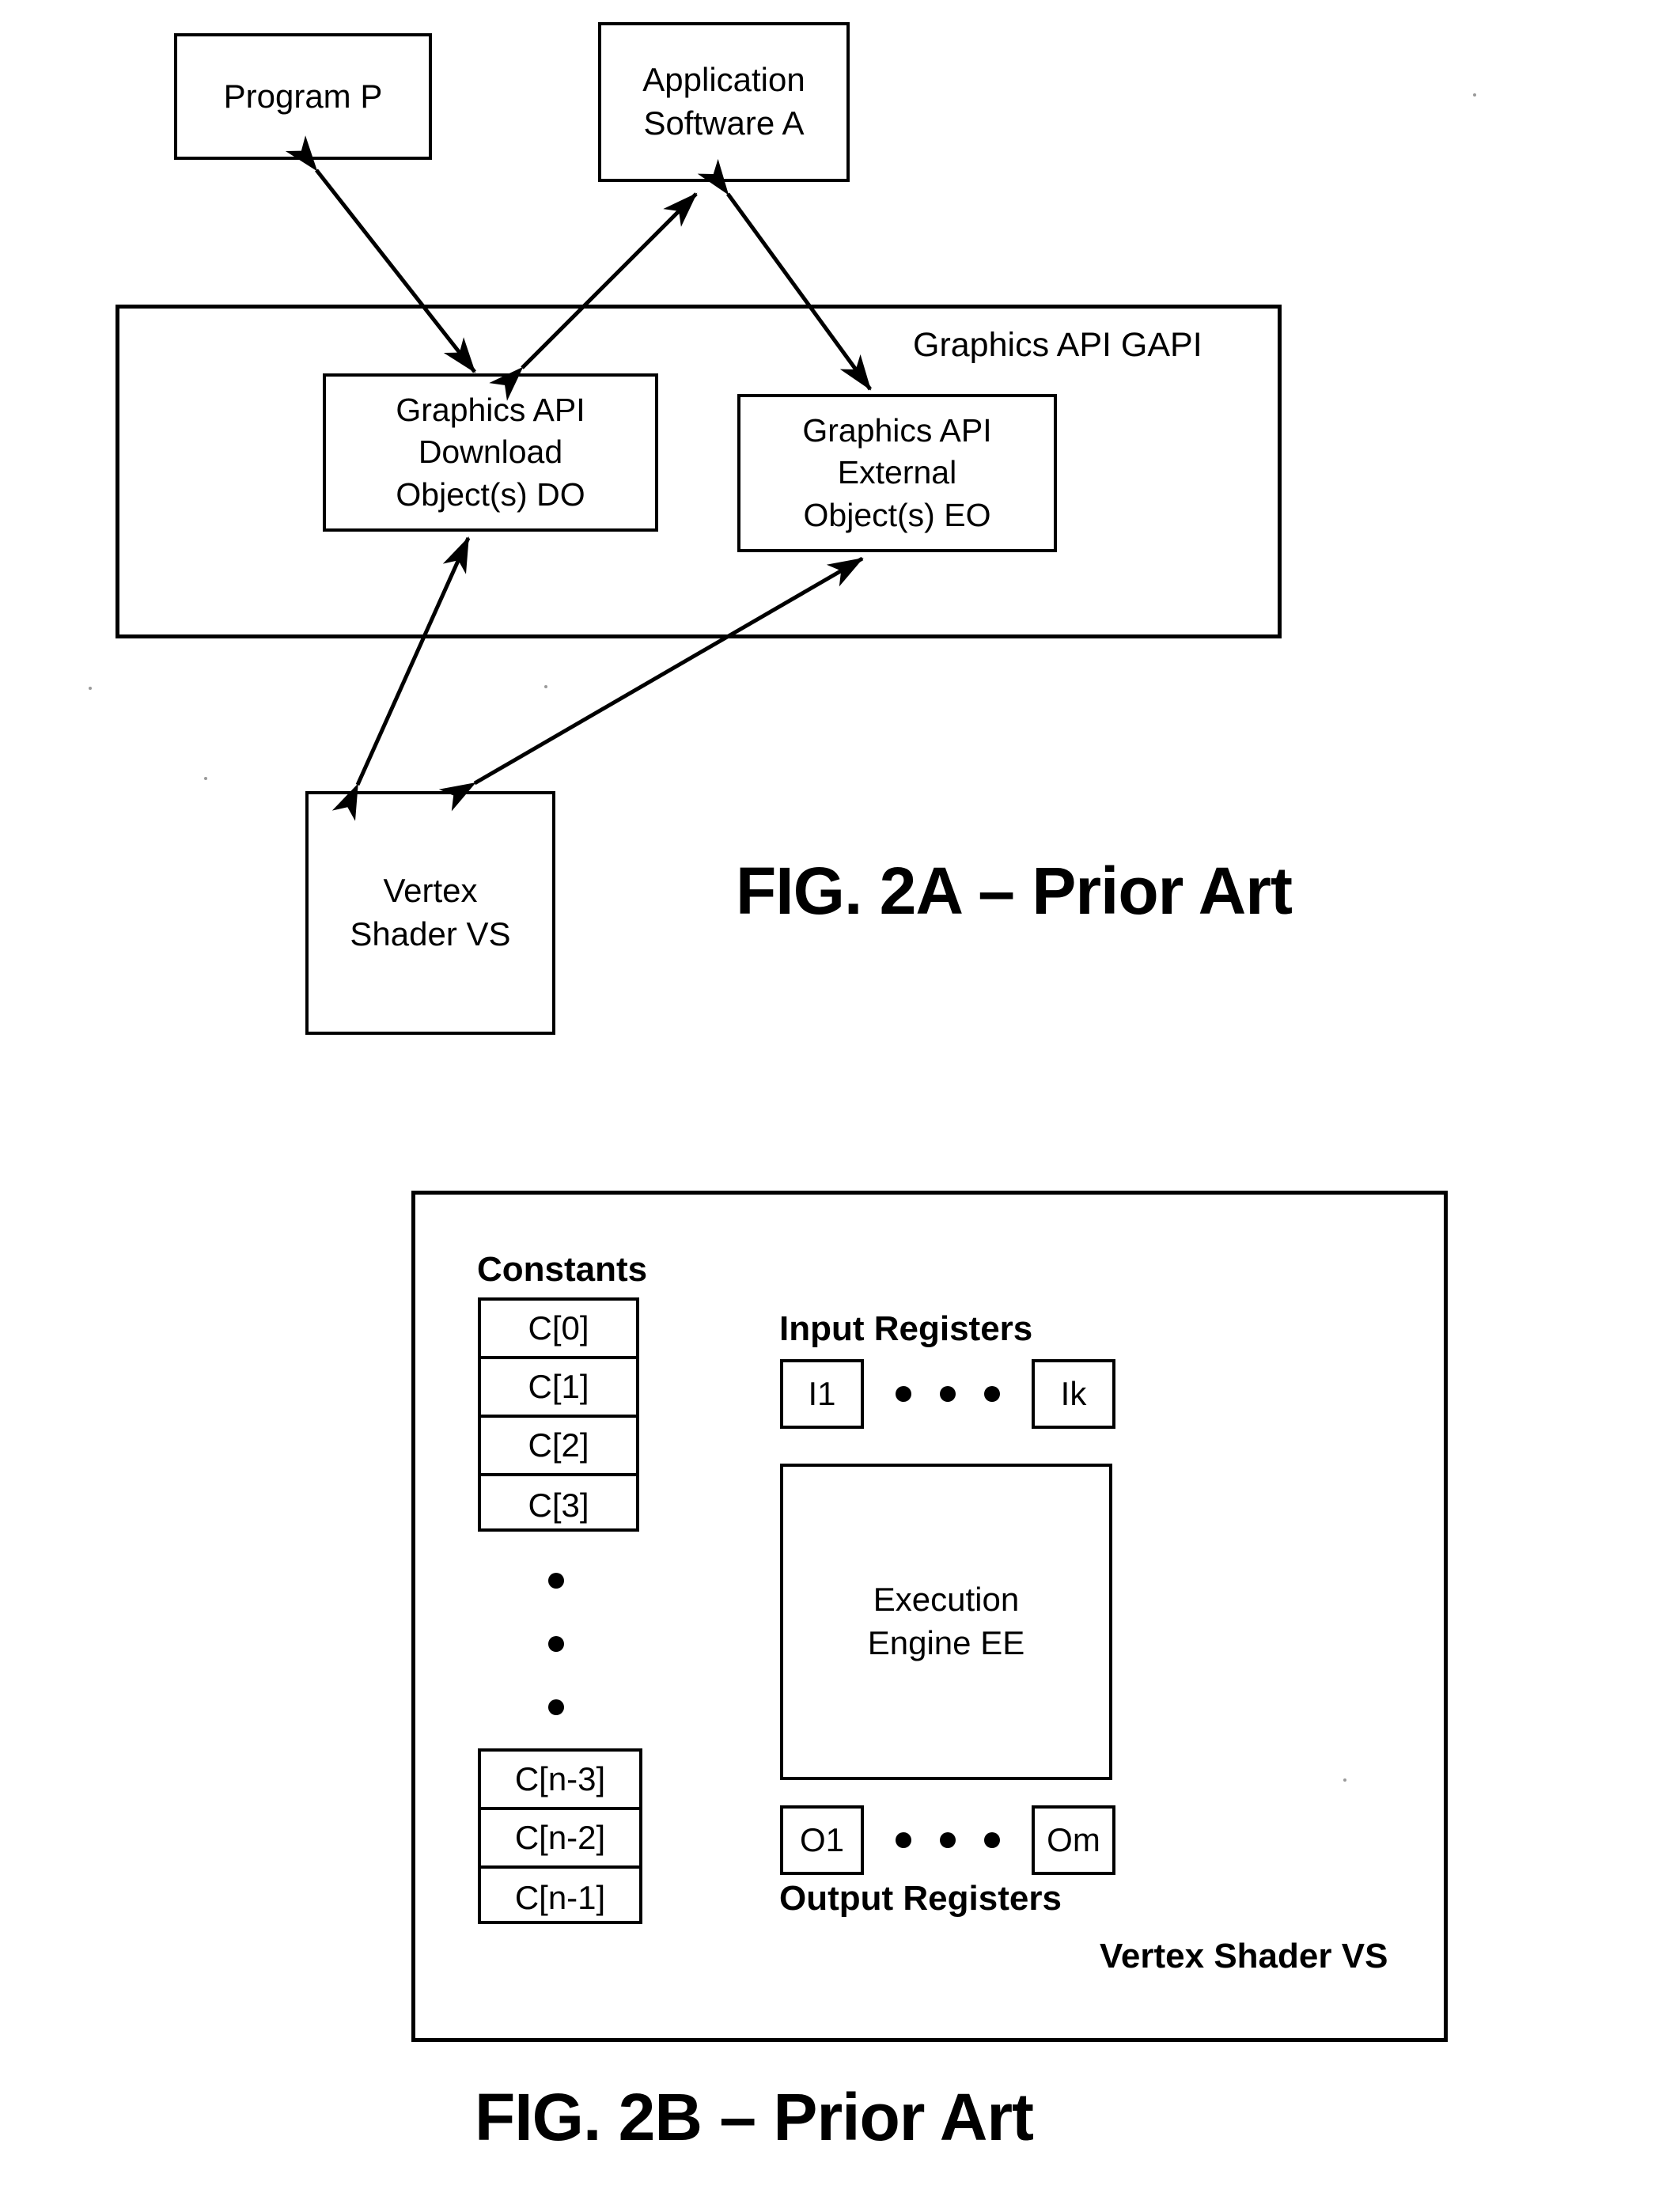  Describe the element at coordinates (1073, 1394) in the screenshot. I see `input-register-last: Ik` at that location.